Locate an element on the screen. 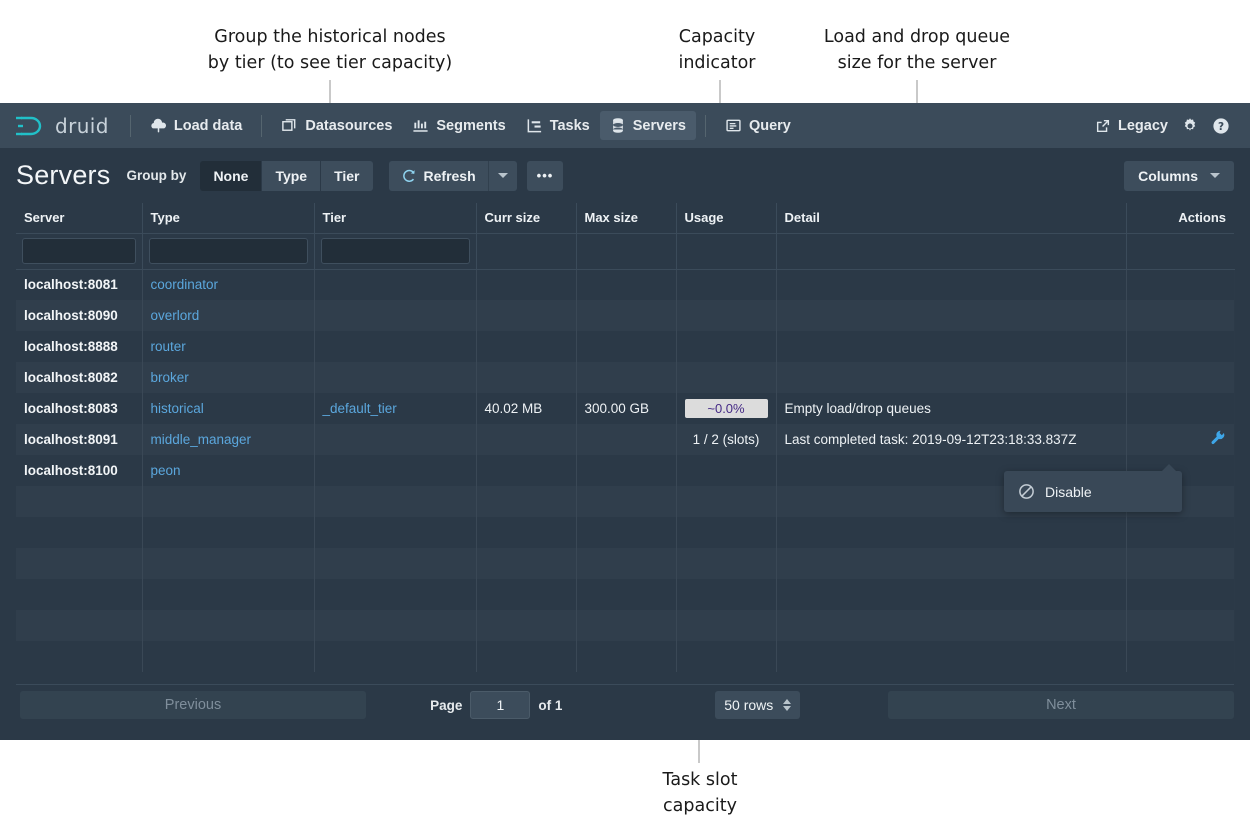 This screenshot has height=840, width=1250. server-type-link: broker is located at coordinates (170, 377).